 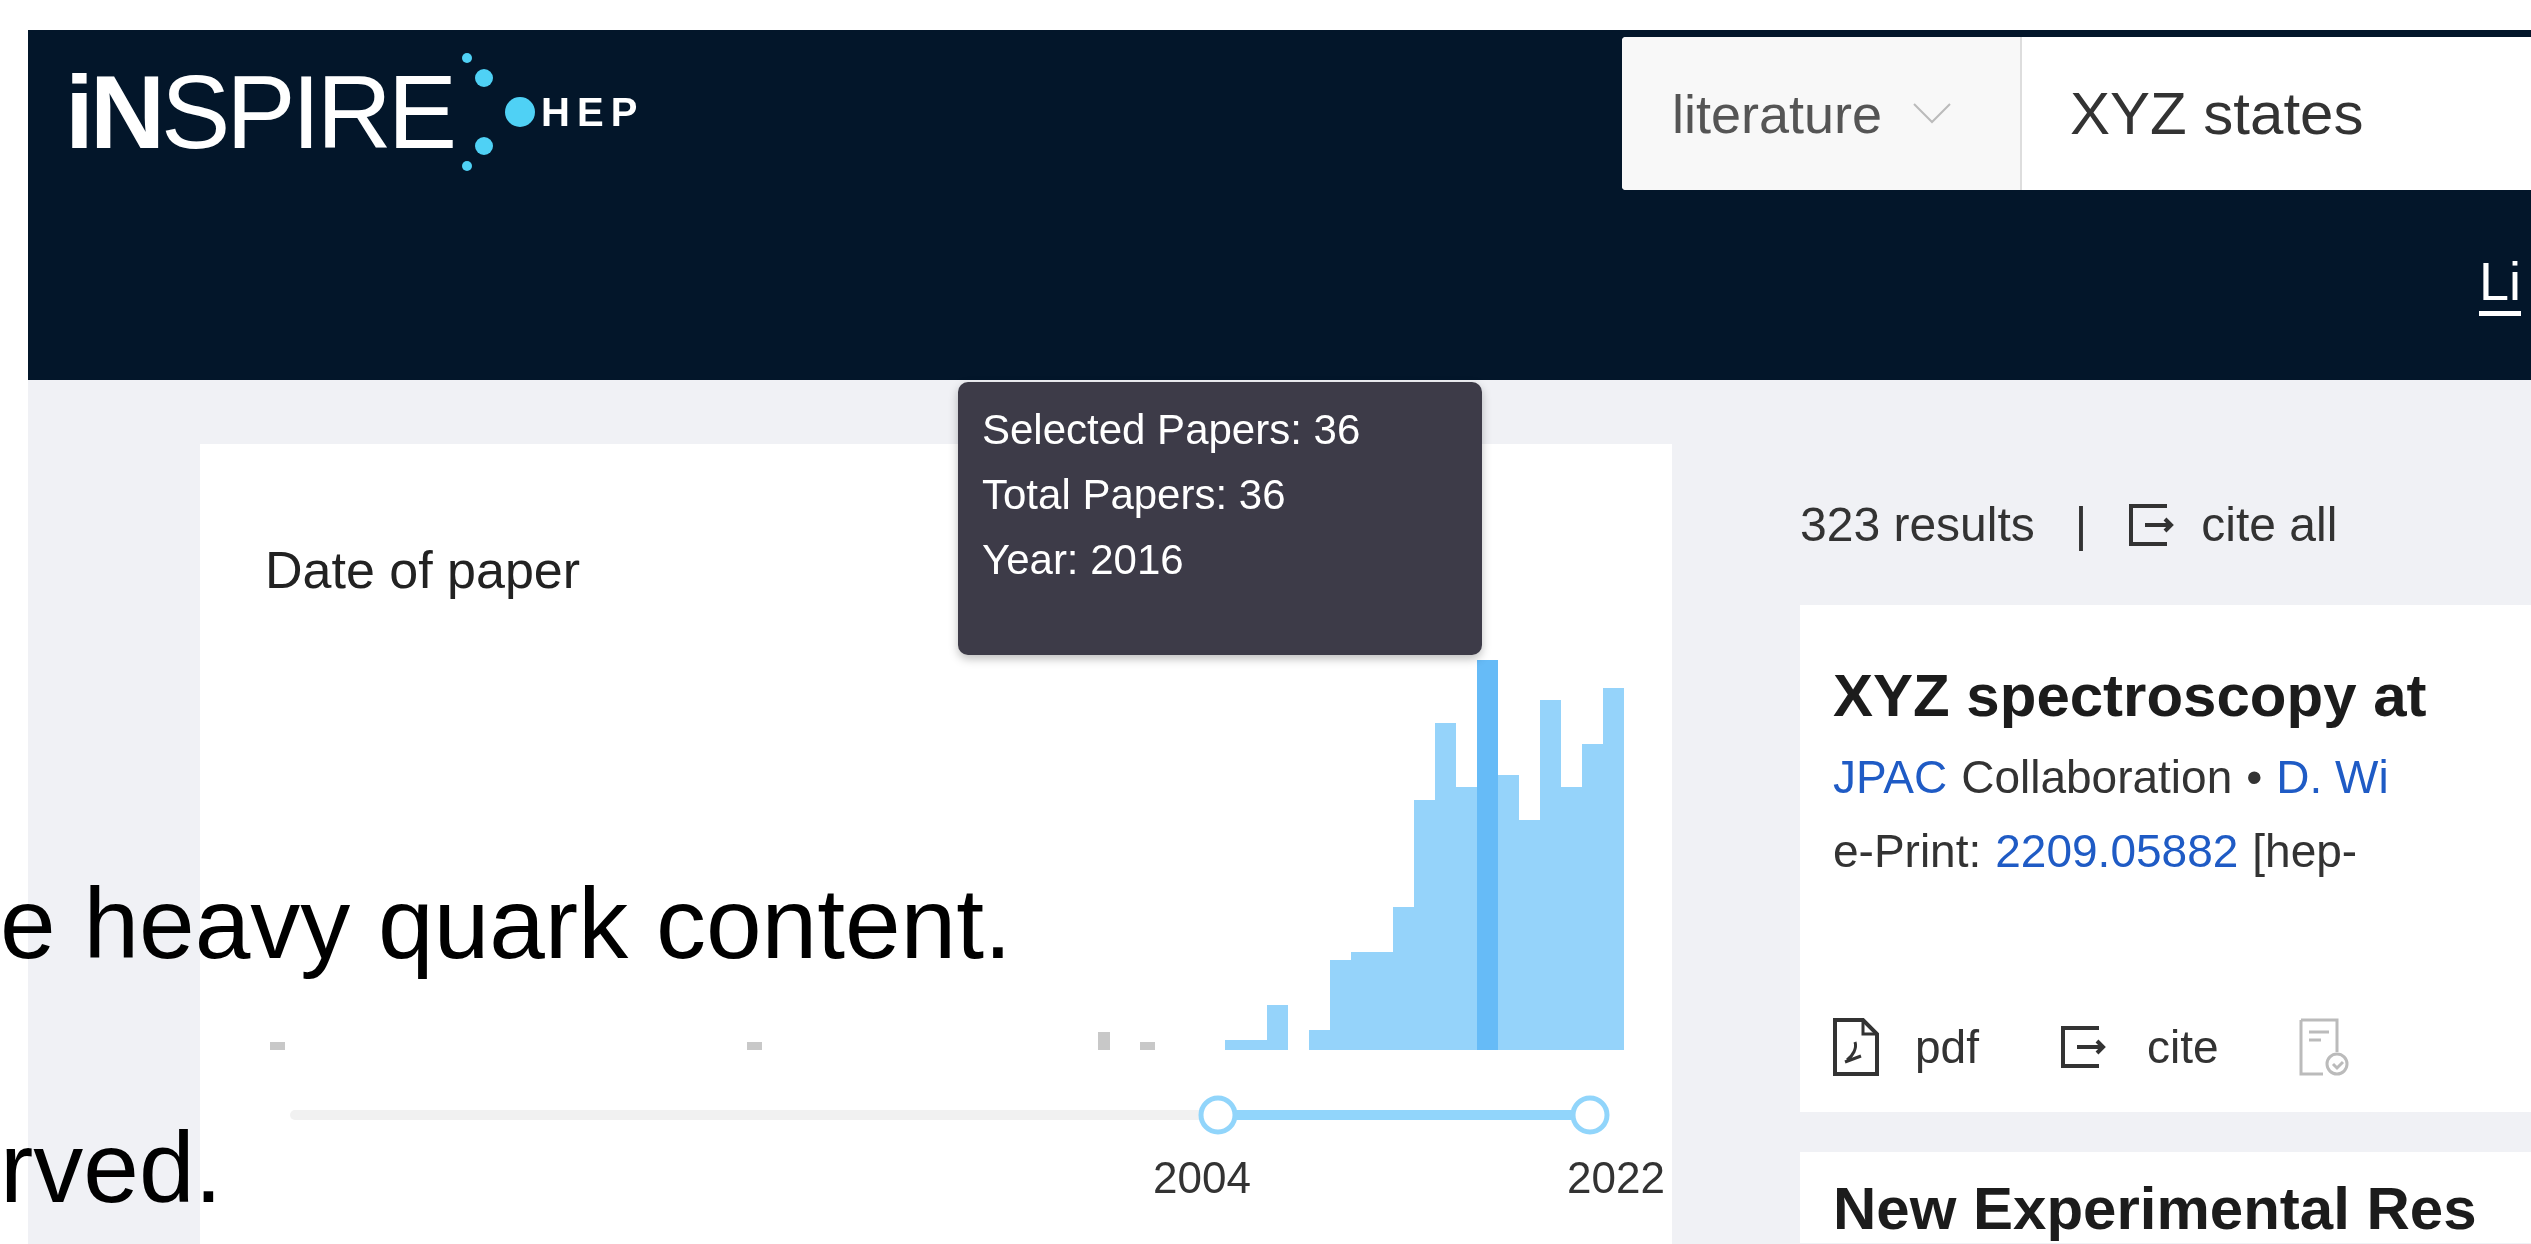 I want to click on logo-dot-icon, so click(x=520, y=112).